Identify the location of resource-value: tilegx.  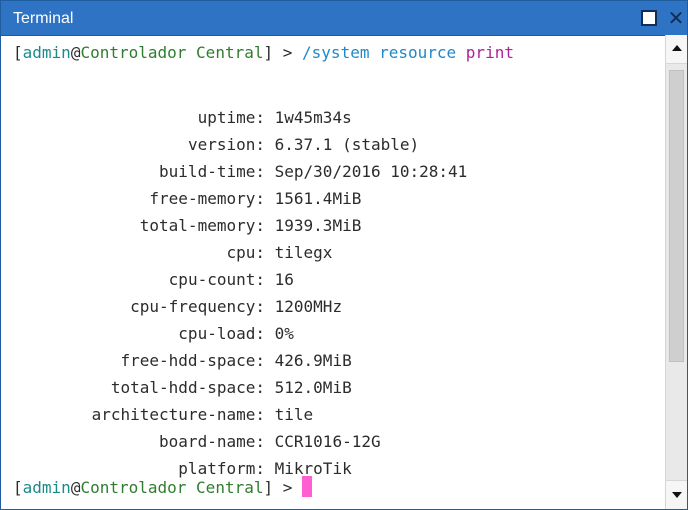
(303, 252).